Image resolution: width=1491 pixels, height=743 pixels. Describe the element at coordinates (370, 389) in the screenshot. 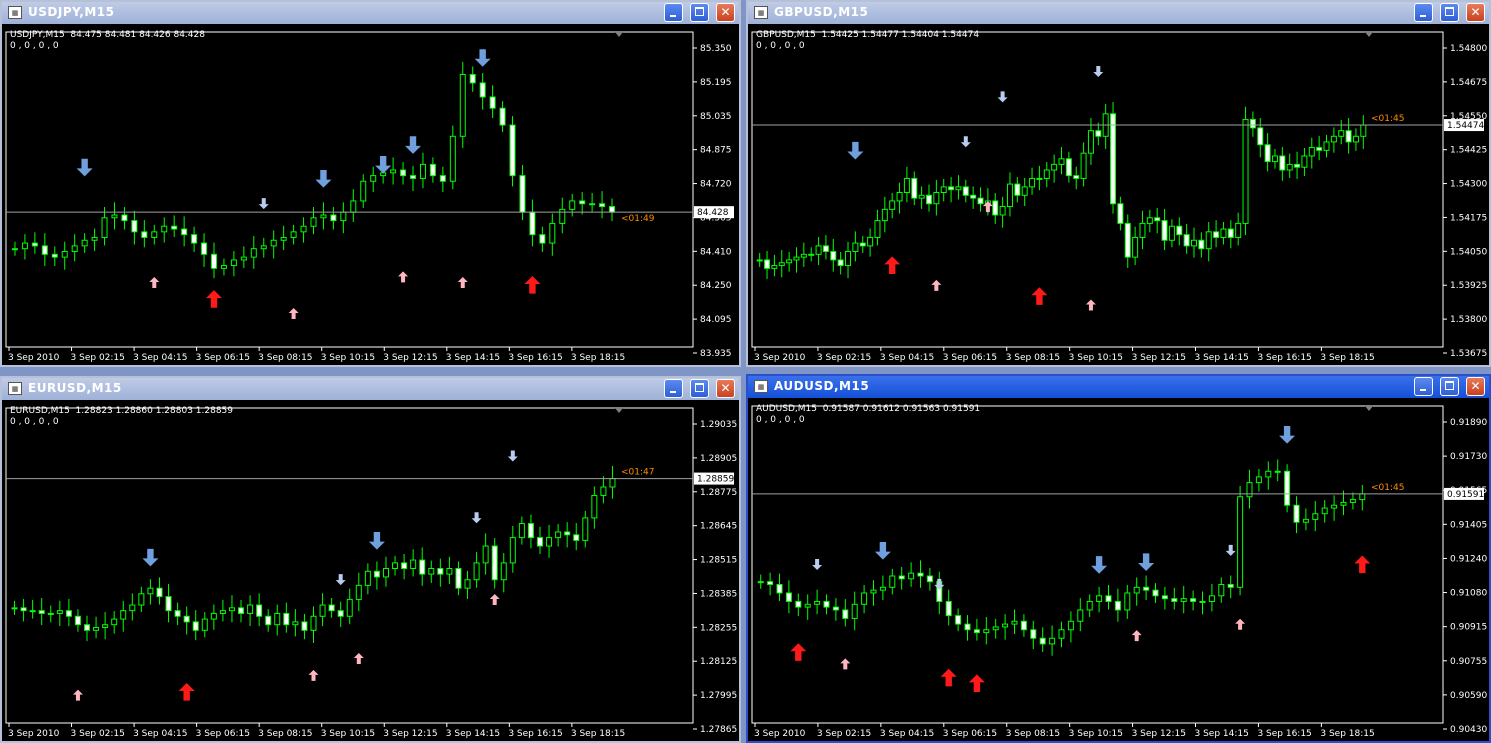

I see `title-bar: ▦ EURUSD,M15` at that location.